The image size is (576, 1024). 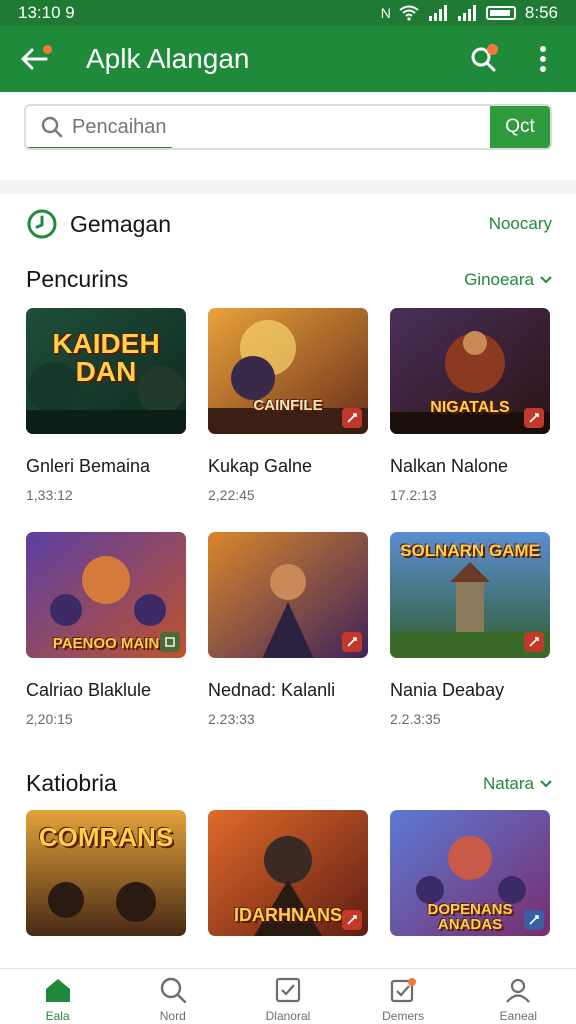 What do you see at coordinates (449, 466) in the screenshot?
I see `game-name: Nalkan Nalone` at bounding box center [449, 466].